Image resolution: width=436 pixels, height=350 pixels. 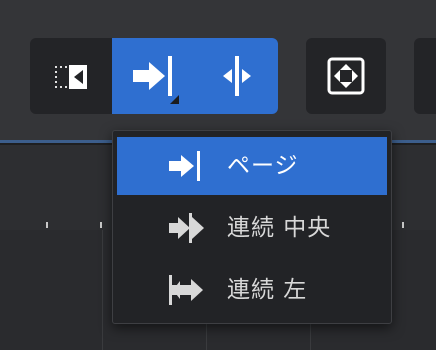 I want to click on continuous-center-scroll-button, so click(x=236, y=76).